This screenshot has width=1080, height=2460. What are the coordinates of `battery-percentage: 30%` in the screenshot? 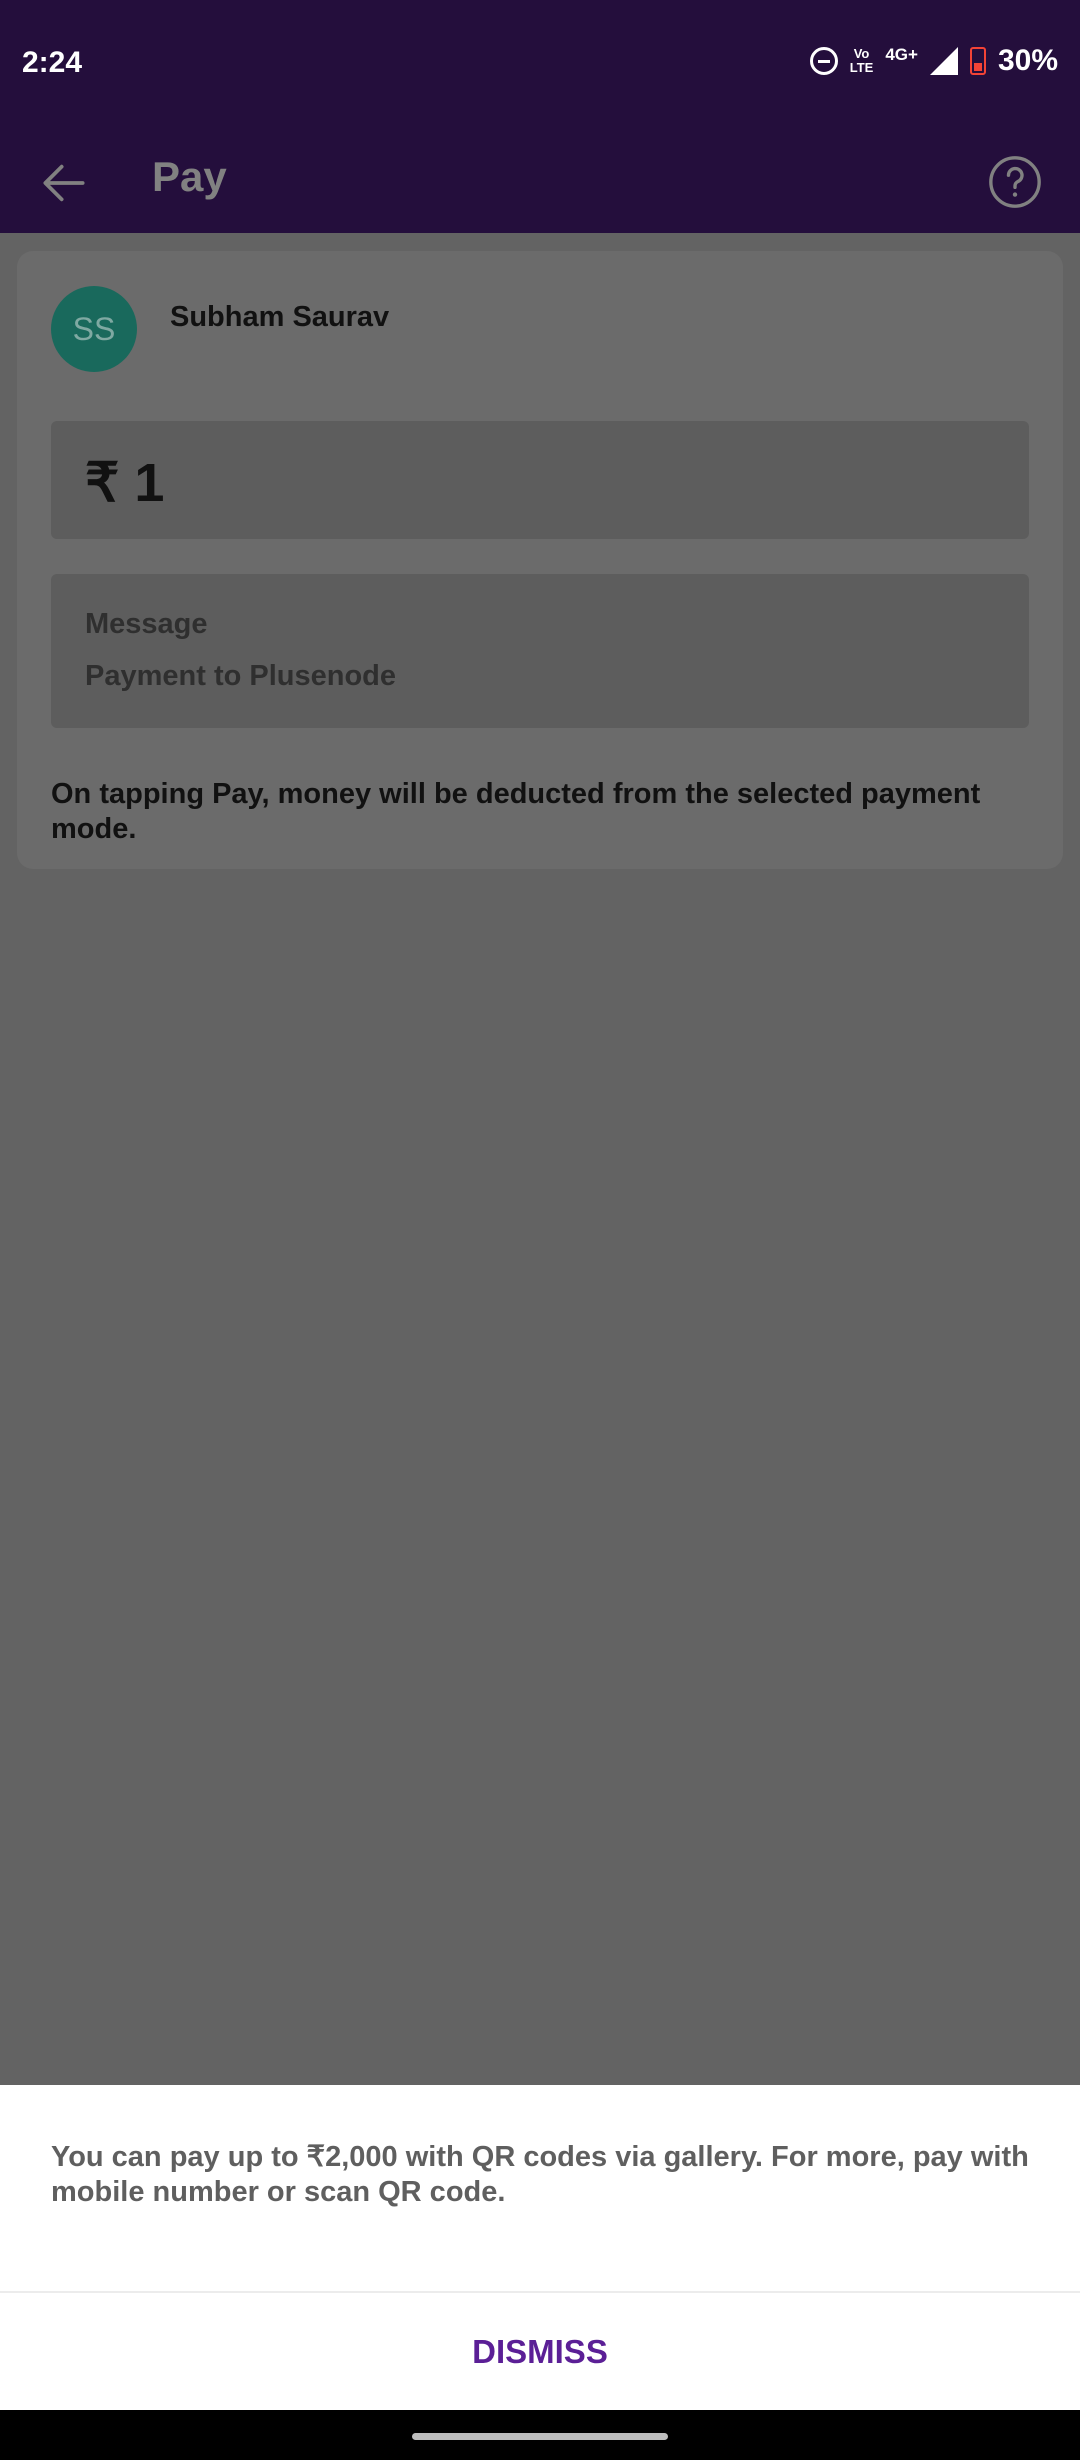 It's located at (1027, 60).